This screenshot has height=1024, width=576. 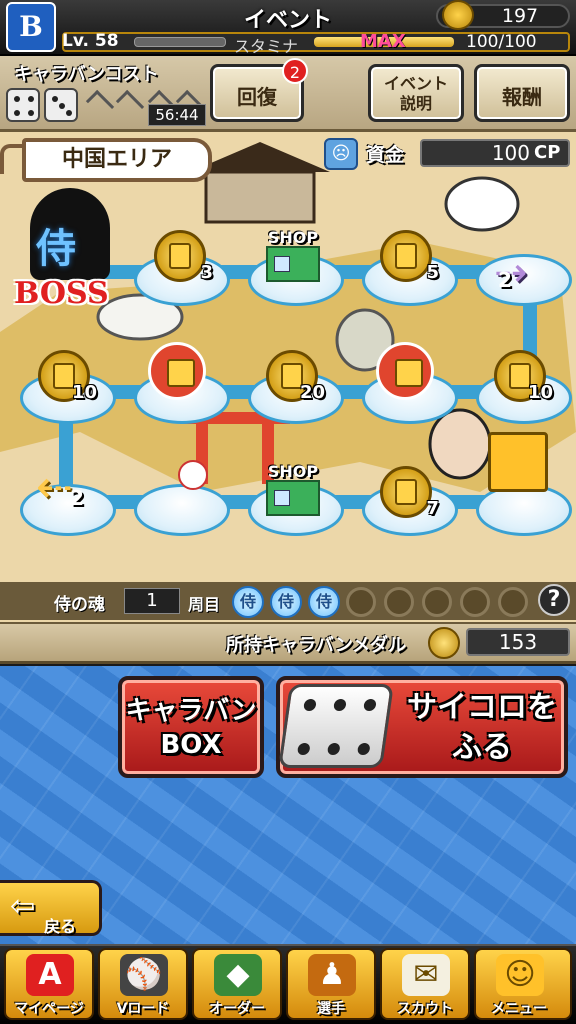 What do you see at coordinates (266, 46) in the screenshot?
I see `stamina-label: スタミナ` at bounding box center [266, 46].